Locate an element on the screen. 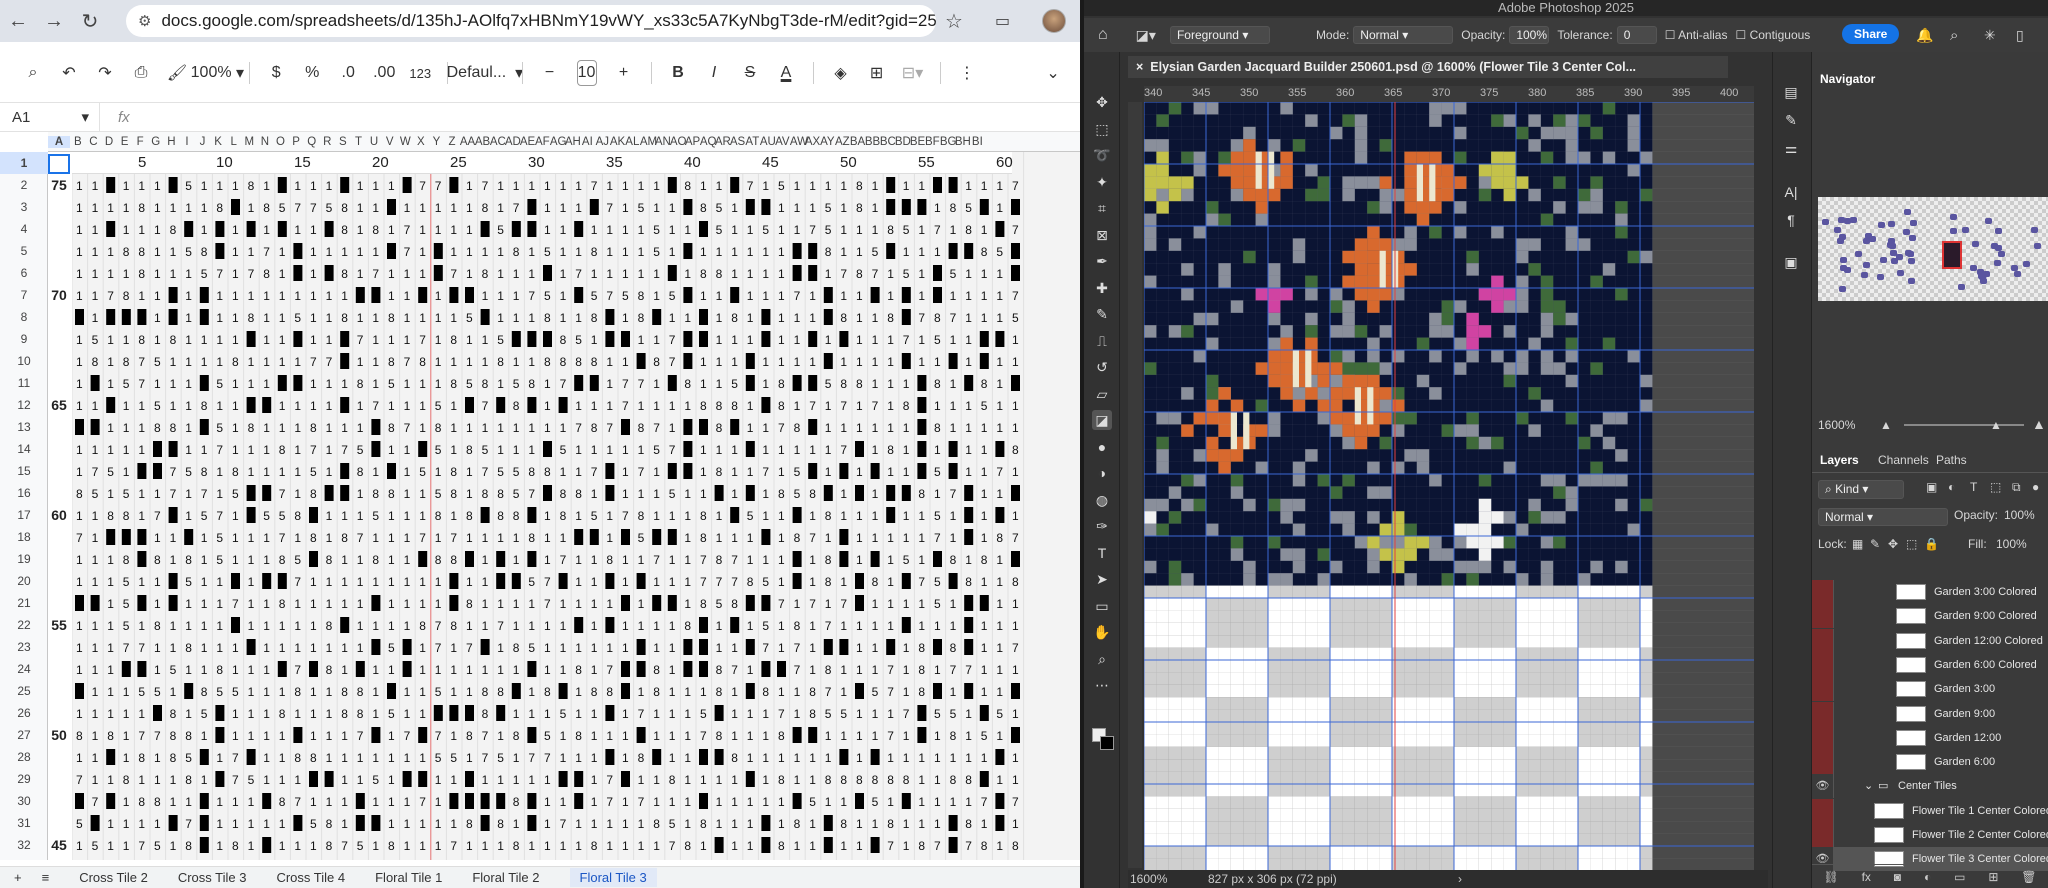 This screenshot has height=888, width=2048. italic-button: I is located at coordinates (714, 73).